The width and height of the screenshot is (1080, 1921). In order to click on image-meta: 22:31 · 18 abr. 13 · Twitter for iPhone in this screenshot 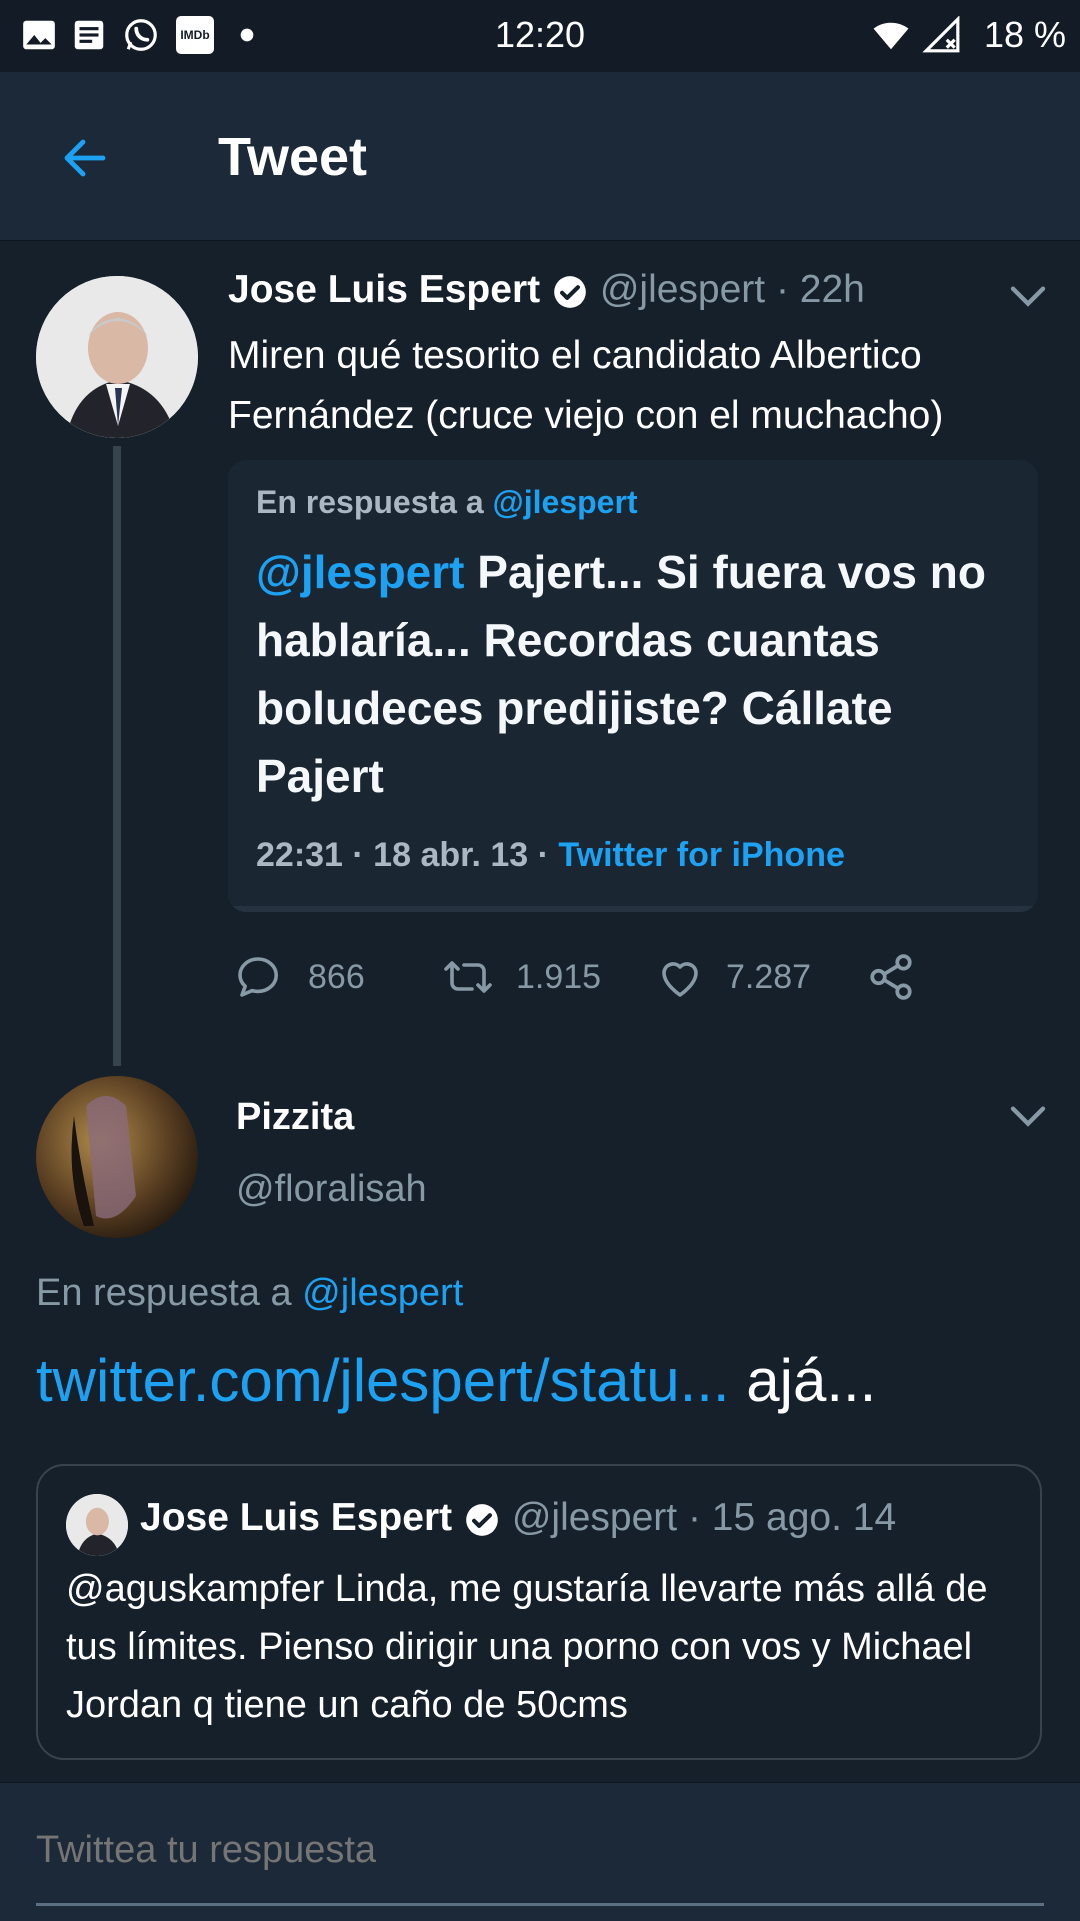, I will do `click(550, 855)`.